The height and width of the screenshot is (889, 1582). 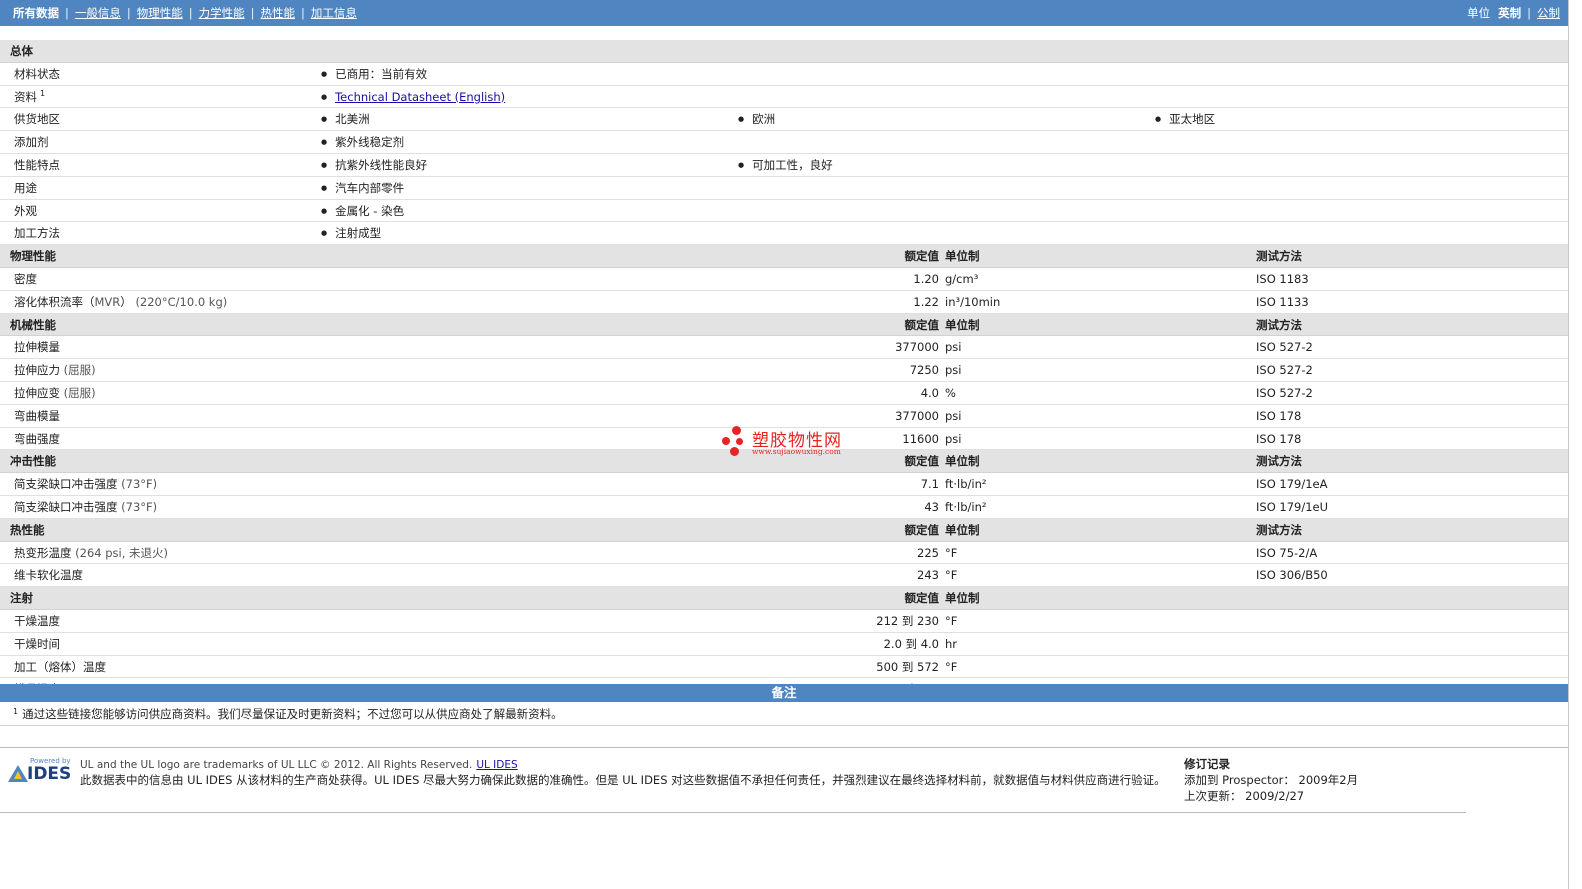 I want to click on feature-item: 可加工性，良好, so click(x=785, y=165).